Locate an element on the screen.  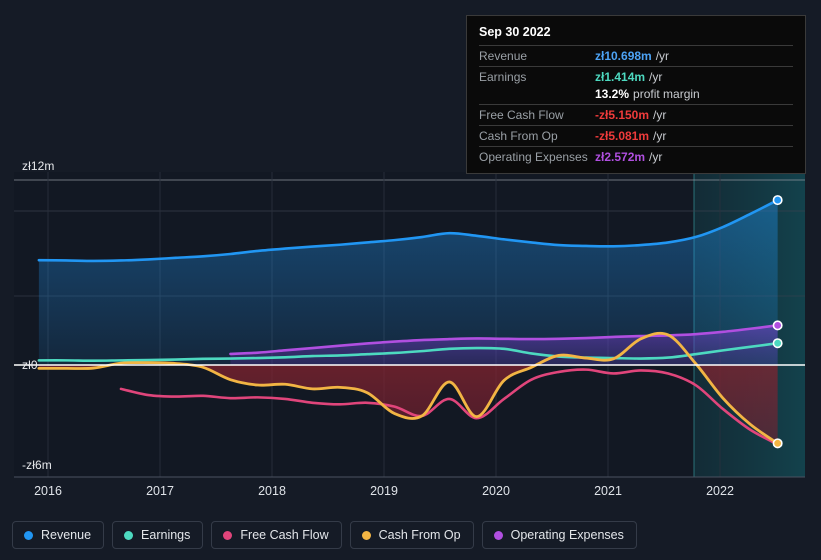
legend-item-revenue: Revenue is located at coordinates (58, 535).